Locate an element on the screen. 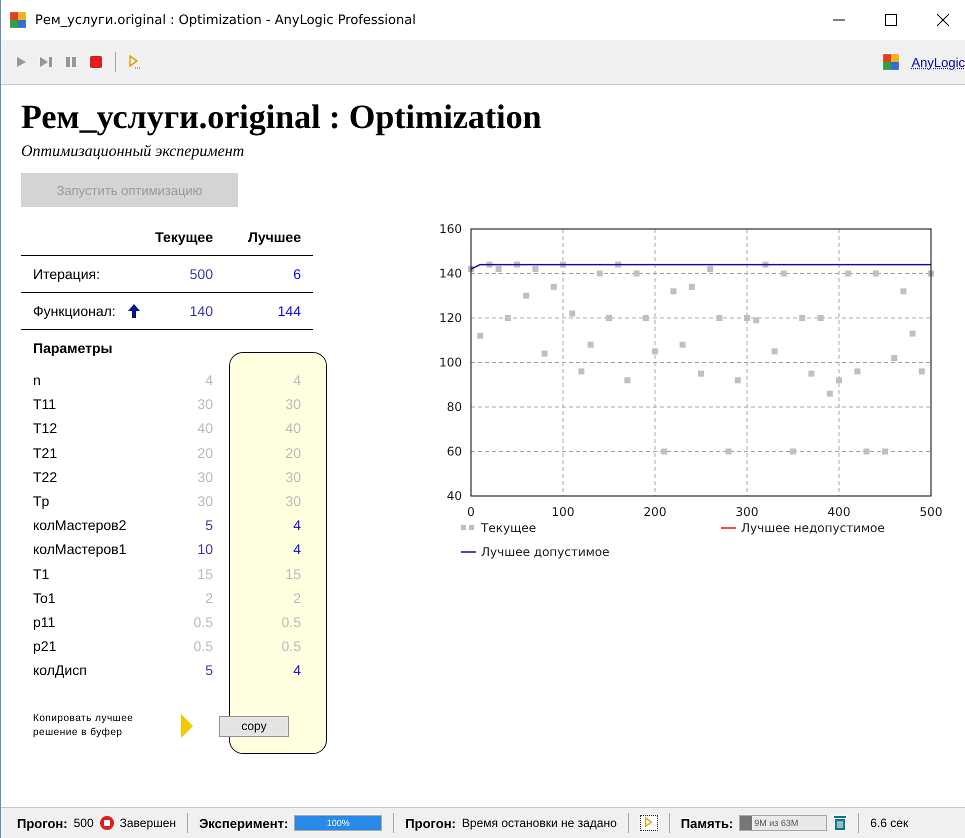 This screenshot has width=965, height=838. parameter-name: колМастеров2 is located at coordinates (80, 525).